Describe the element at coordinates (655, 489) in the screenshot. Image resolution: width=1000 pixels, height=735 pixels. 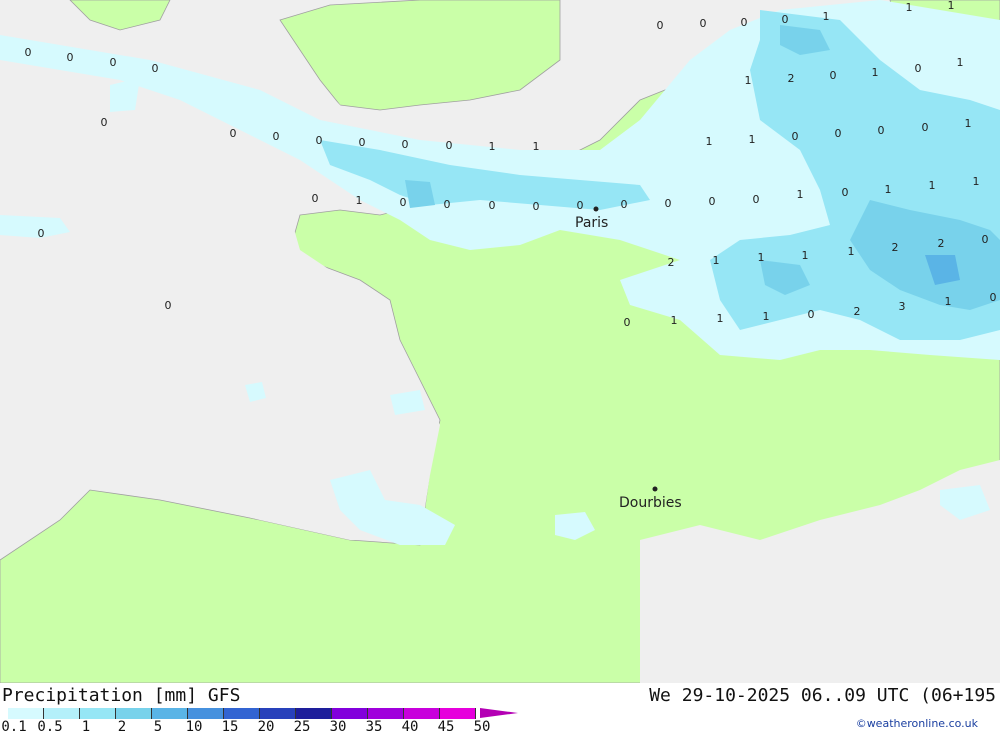
I see `city-dot-dourbies` at that location.